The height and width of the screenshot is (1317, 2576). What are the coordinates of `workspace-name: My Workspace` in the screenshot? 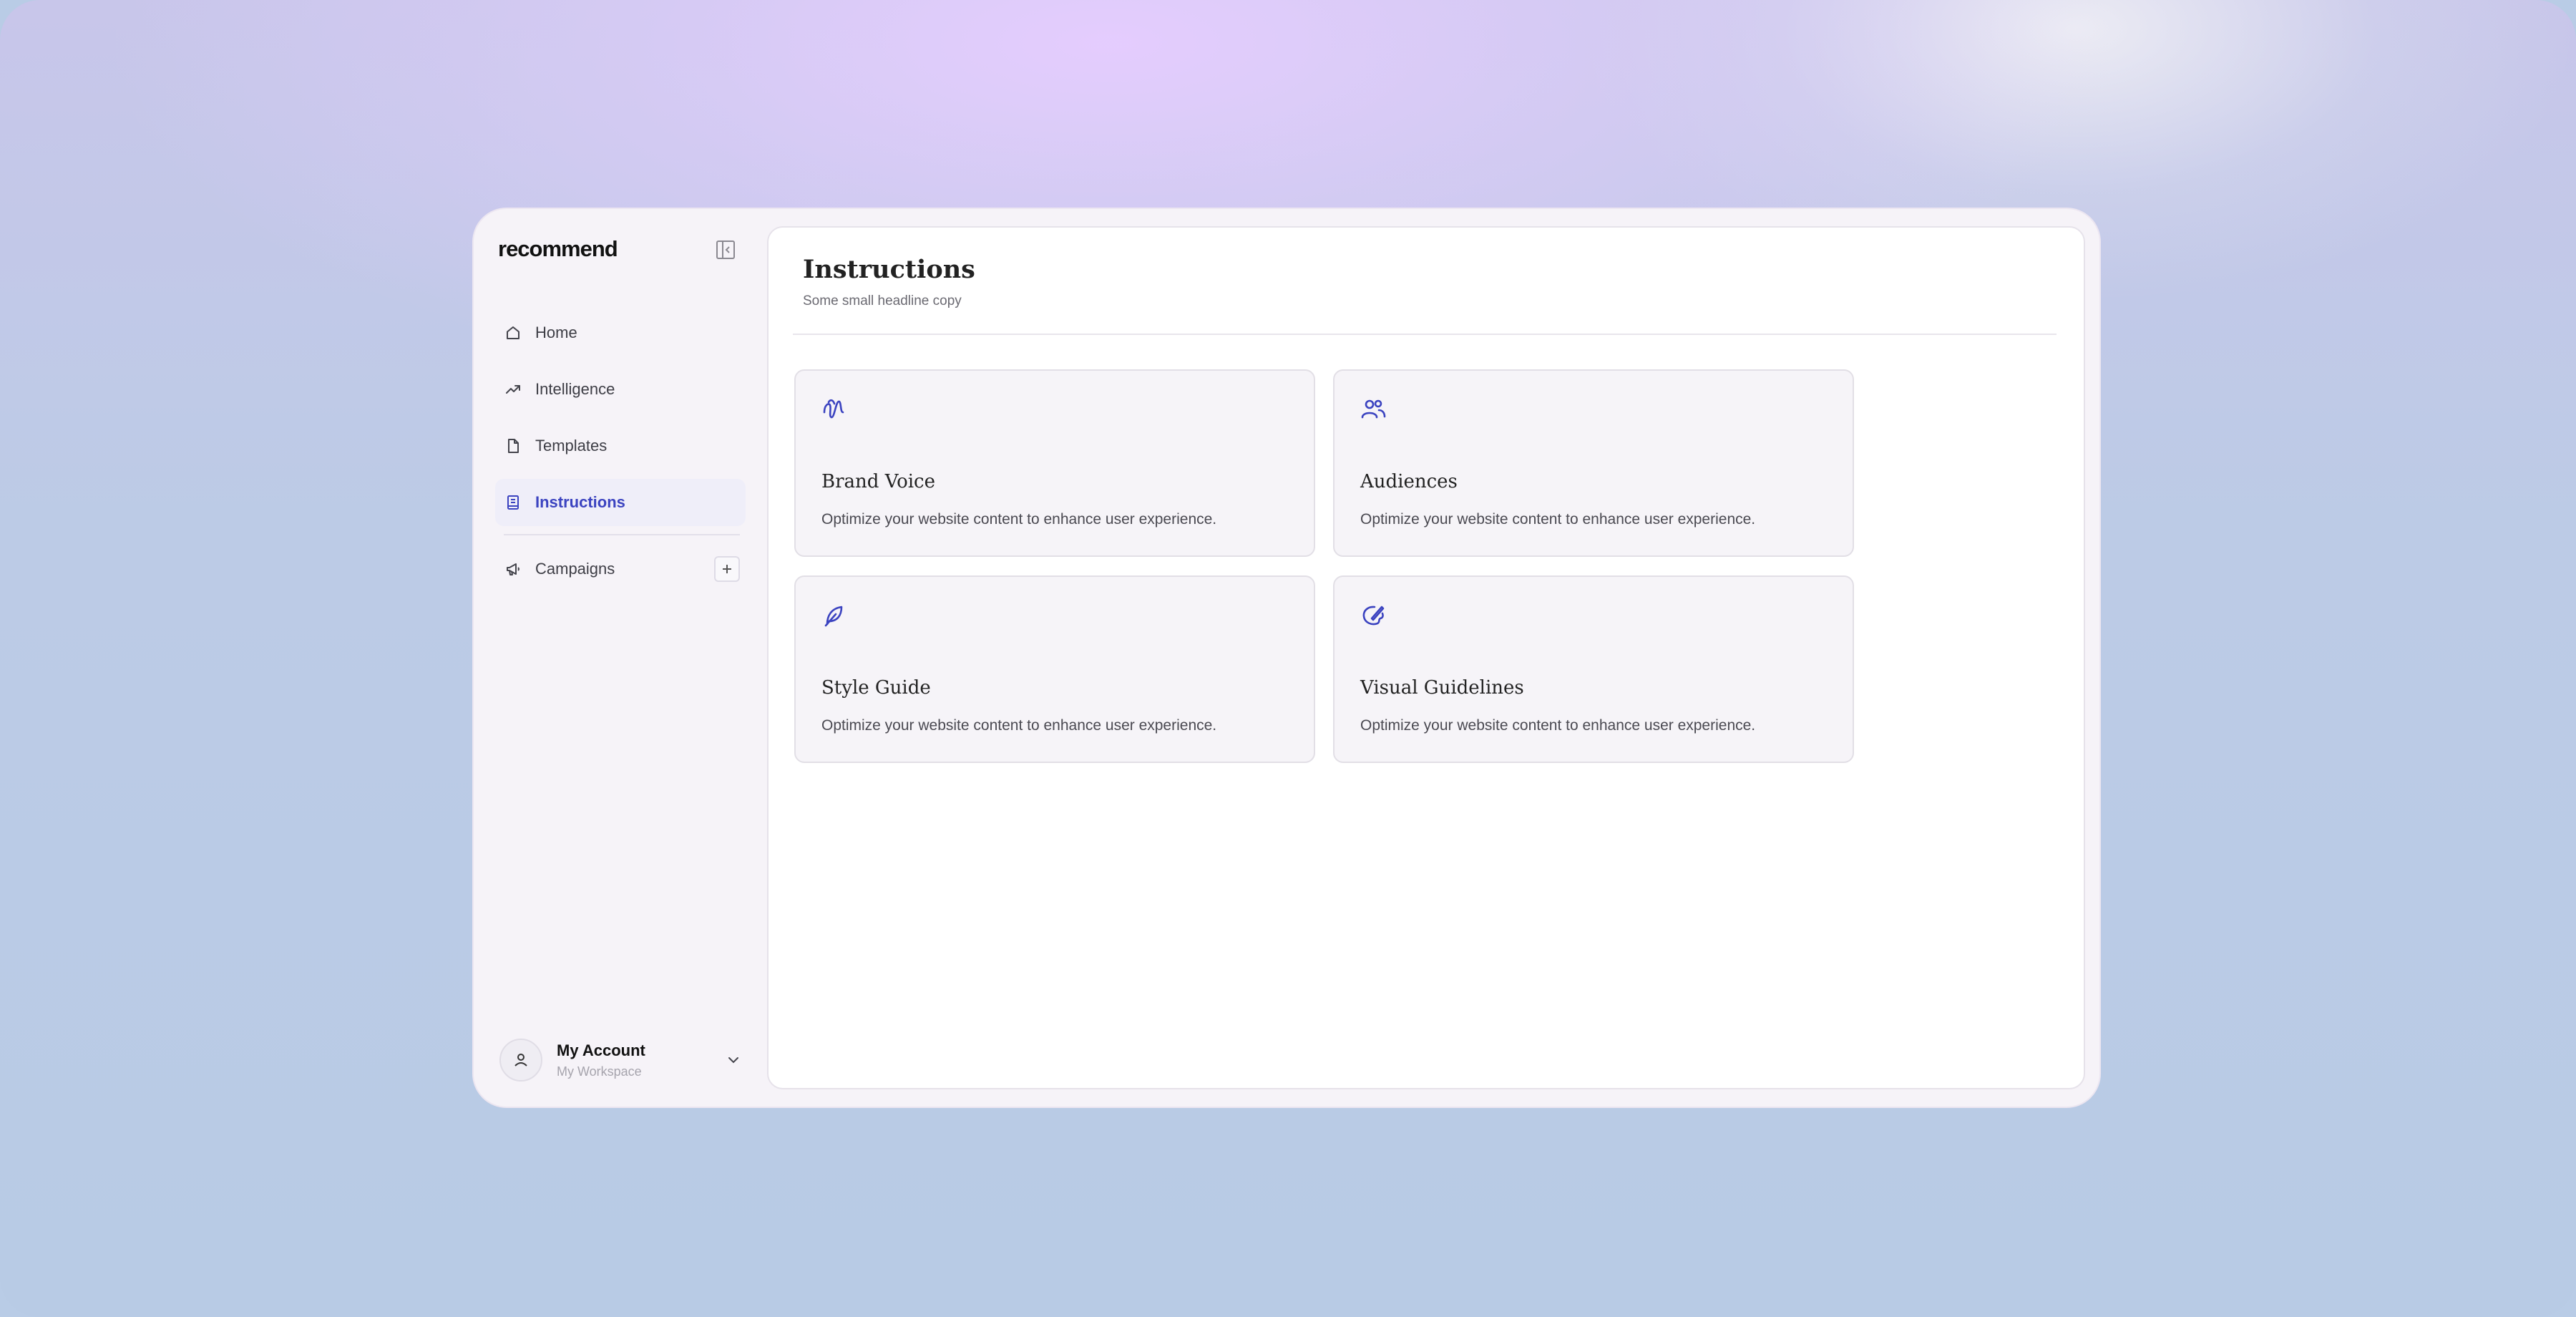 It's located at (599, 1071).